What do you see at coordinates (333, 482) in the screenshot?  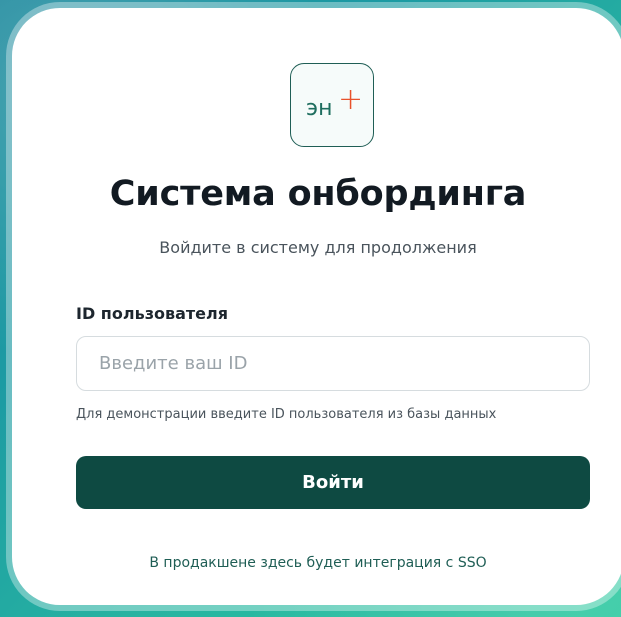 I see `login-button: Войти` at bounding box center [333, 482].